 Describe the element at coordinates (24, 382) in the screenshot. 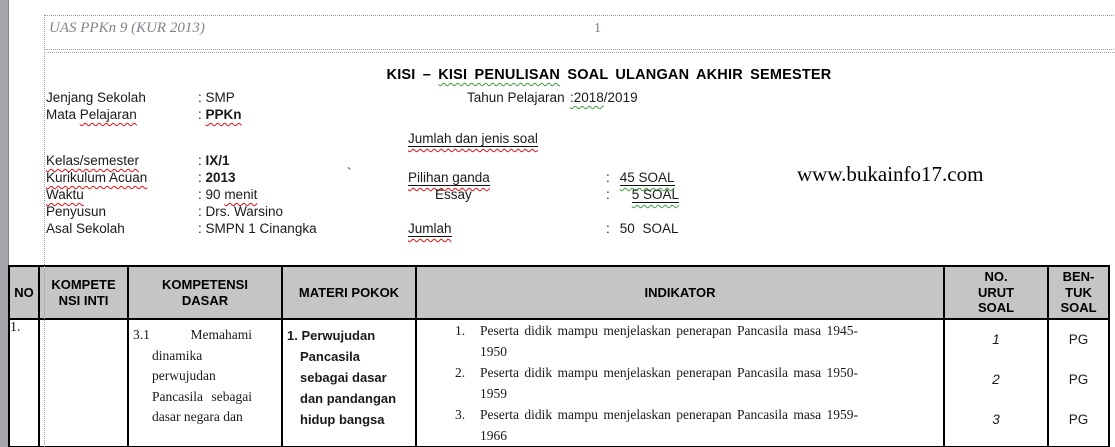

I see `cell-no: 1.` at that location.